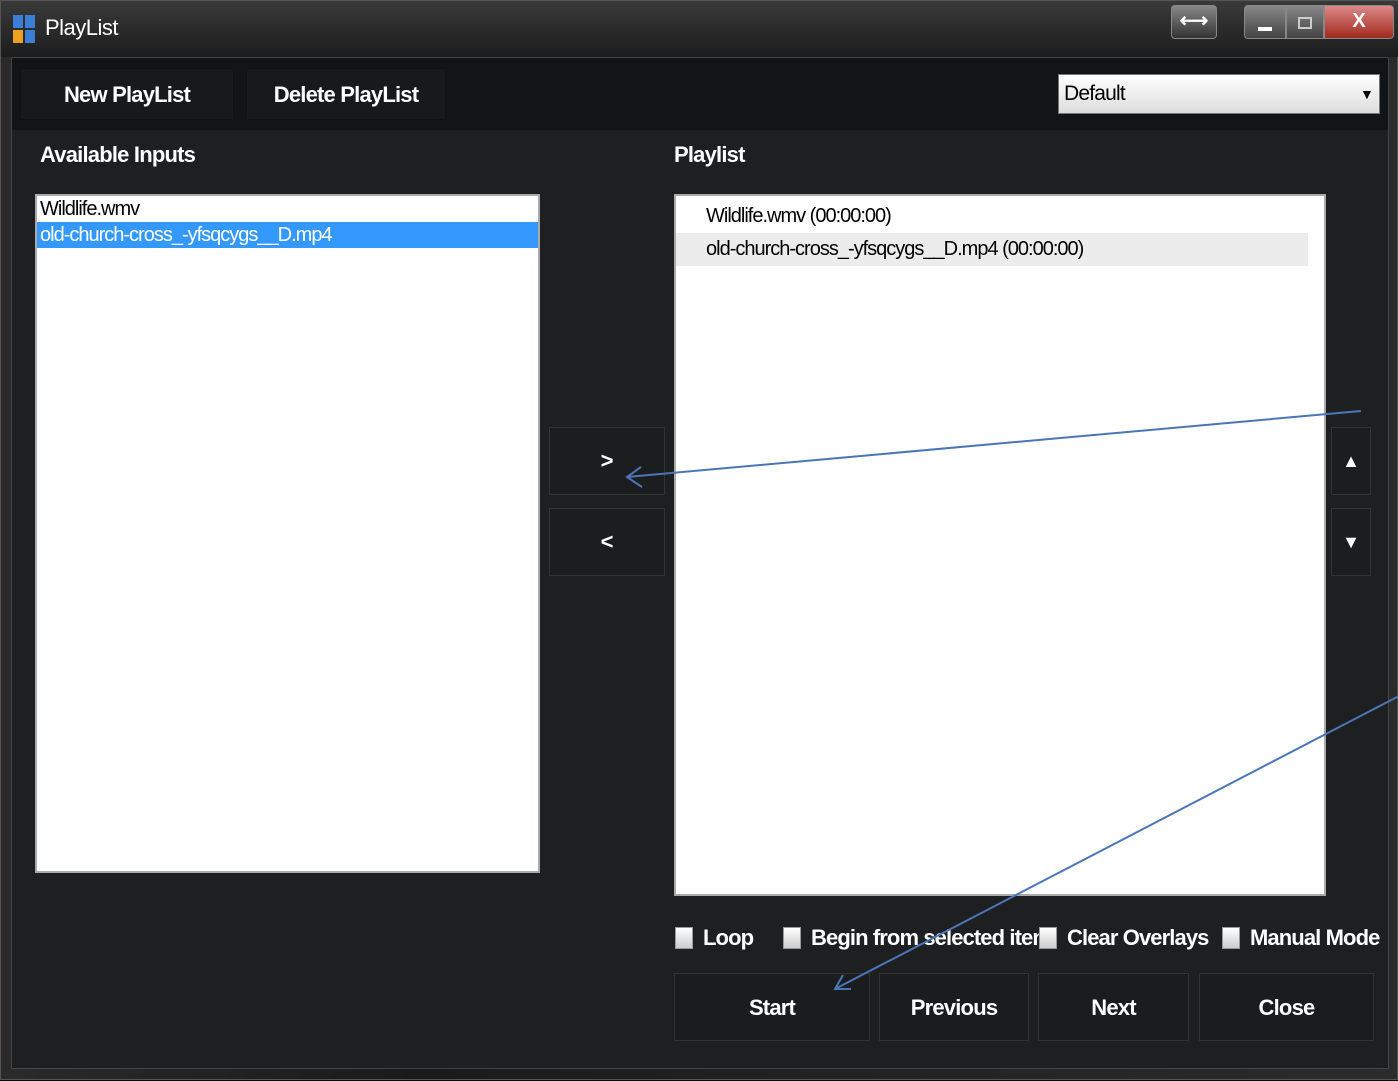 This screenshot has width=1398, height=1081. I want to click on triangle-up-icon: ▲, so click(1351, 461).